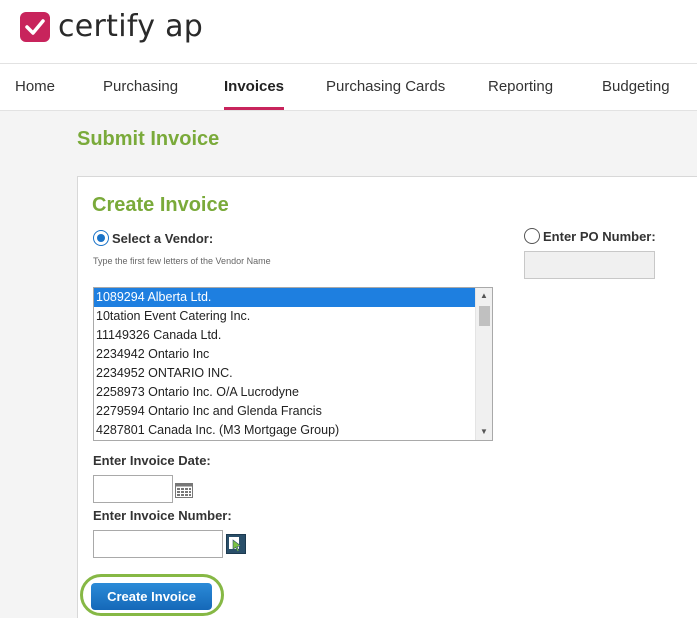 The width and height of the screenshot is (697, 618). Describe the element at coordinates (285, 430) in the screenshot. I see `vendor-option: 4287801 Canada Inc. (M3 Mortgage Group)` at that location.